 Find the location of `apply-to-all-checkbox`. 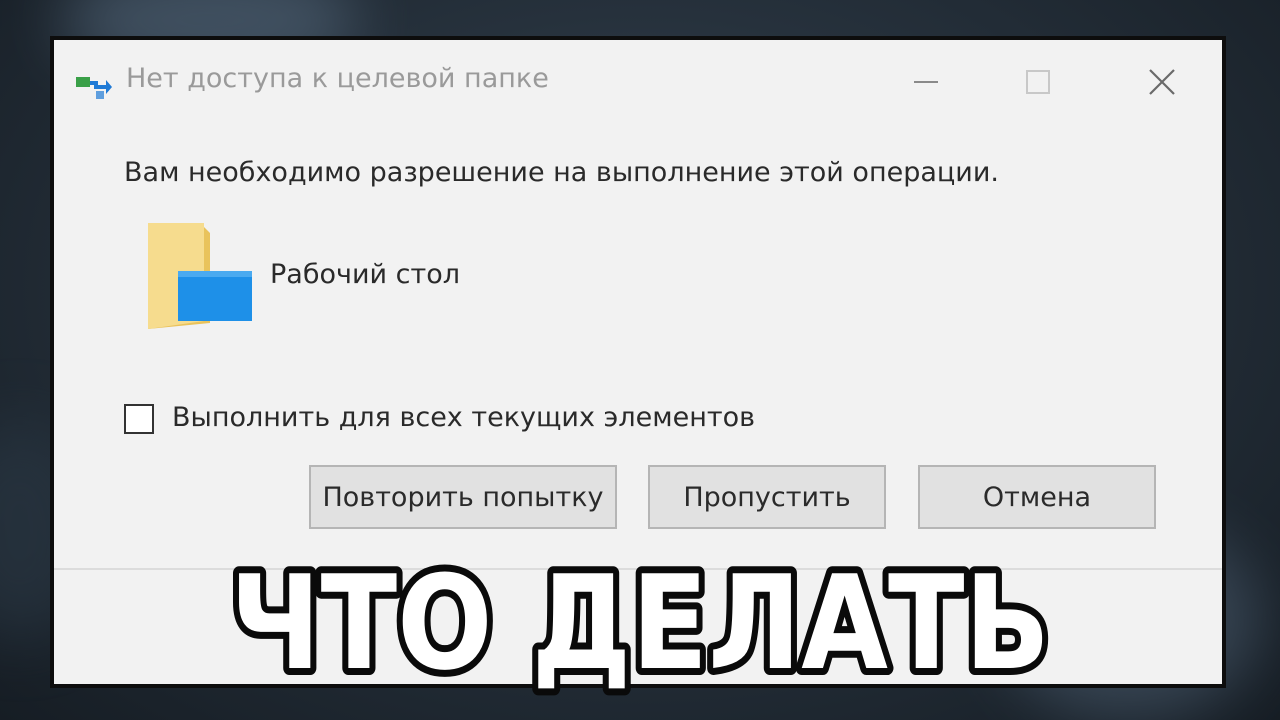

apply-to-all-checkbox is located at coordinates (139, 419).